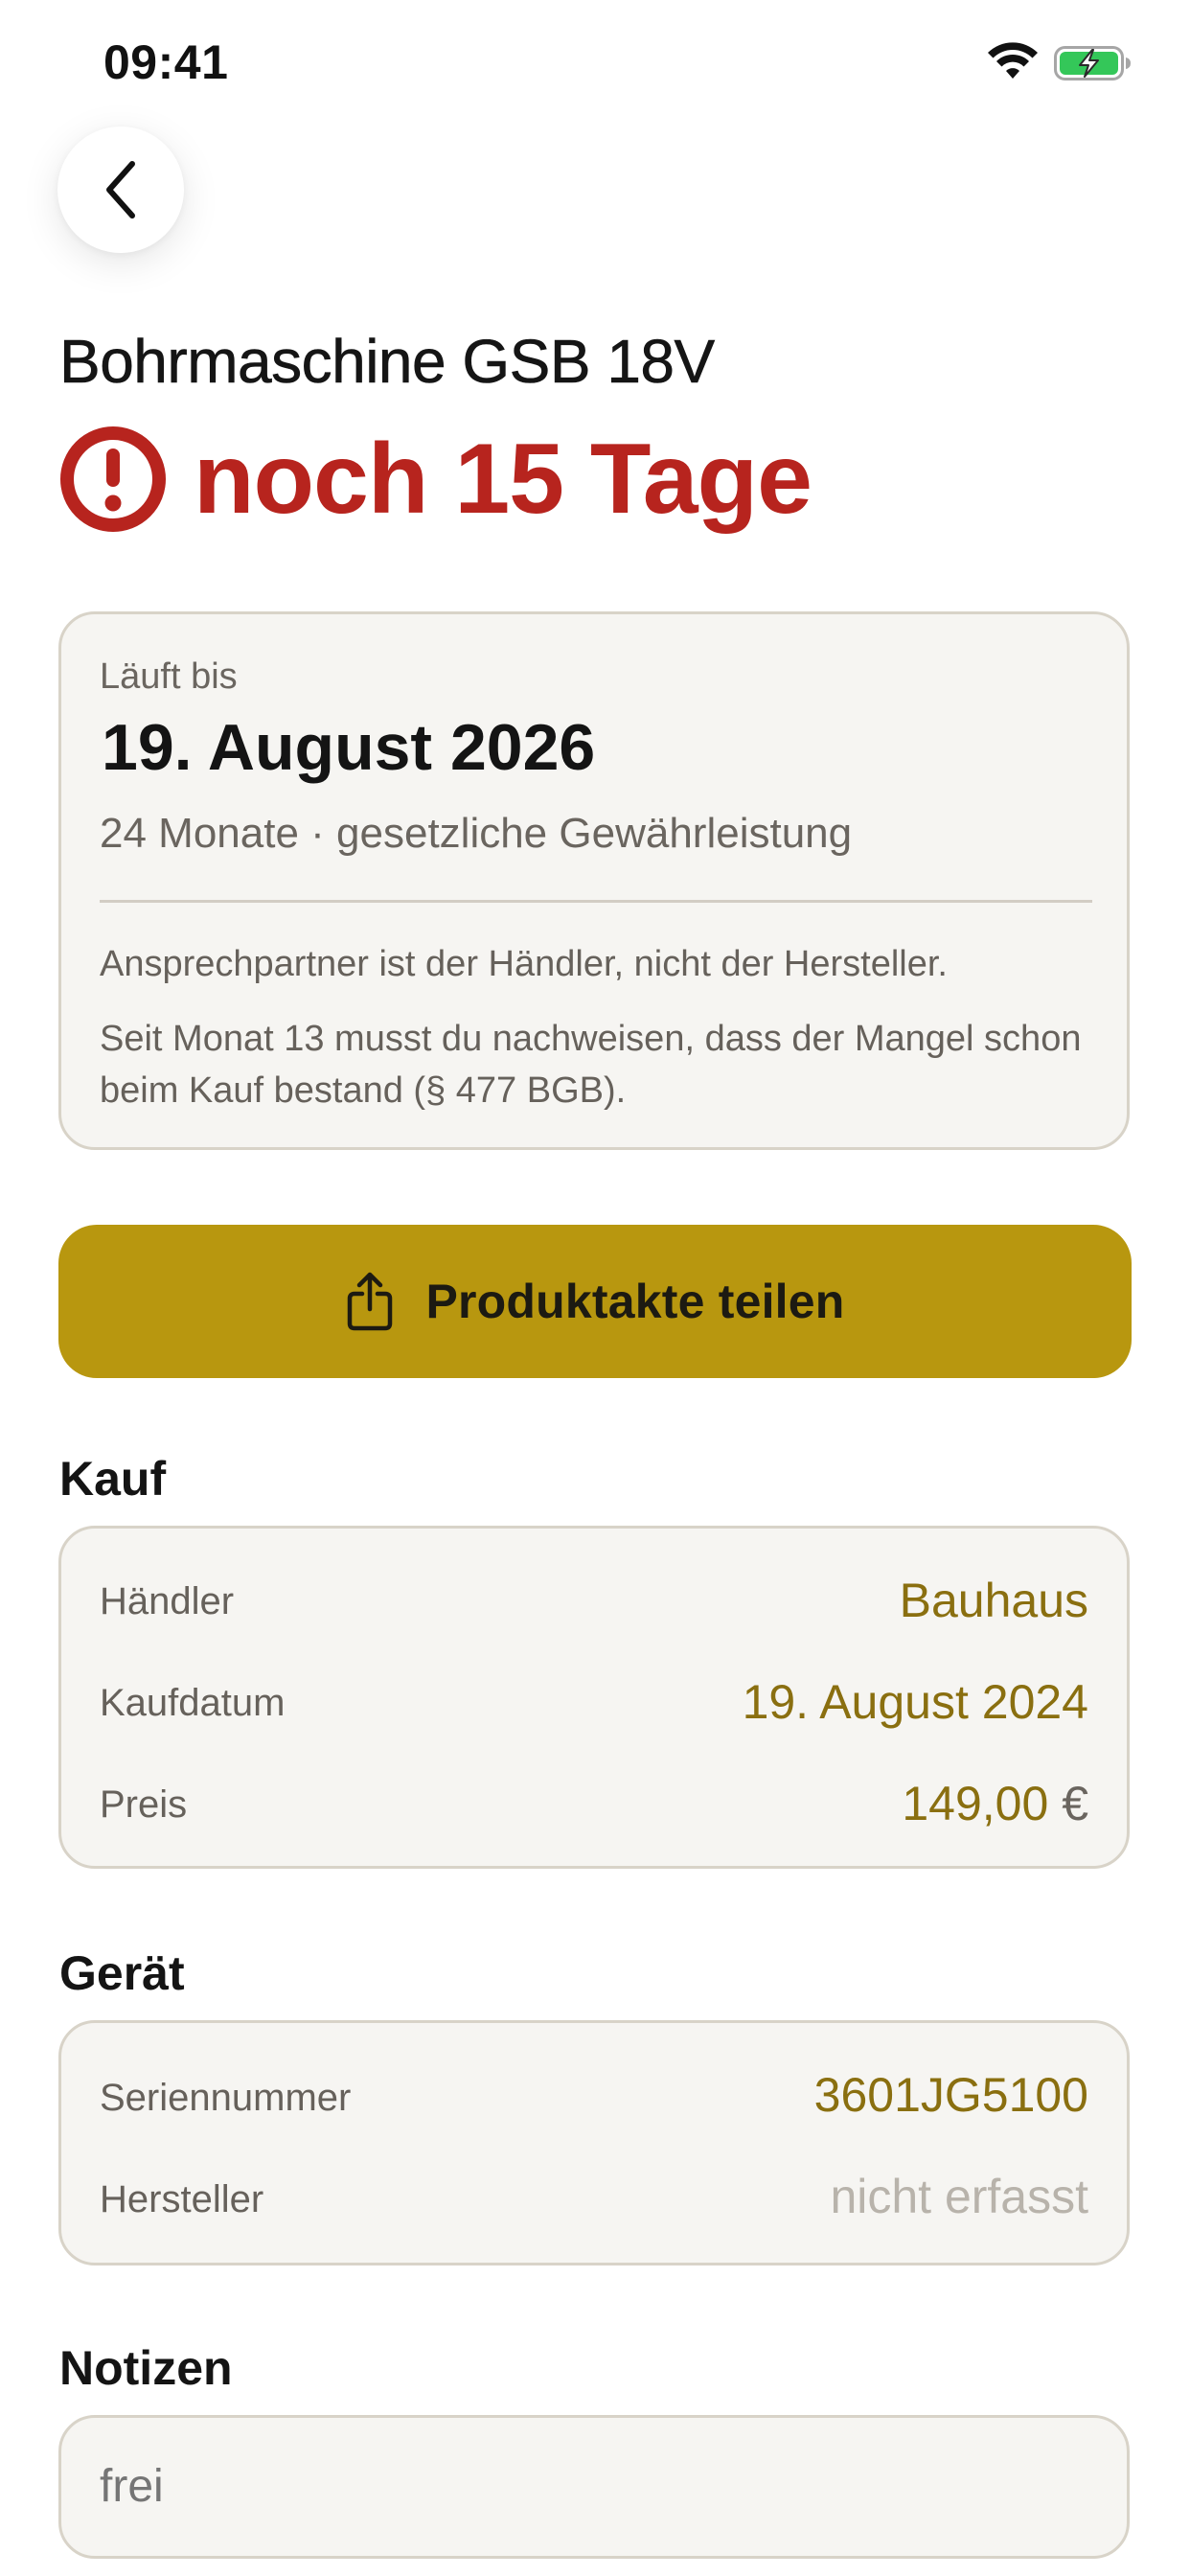 The image size is (1190, 2576). I want to click on notes-input, so click(579, 2486).